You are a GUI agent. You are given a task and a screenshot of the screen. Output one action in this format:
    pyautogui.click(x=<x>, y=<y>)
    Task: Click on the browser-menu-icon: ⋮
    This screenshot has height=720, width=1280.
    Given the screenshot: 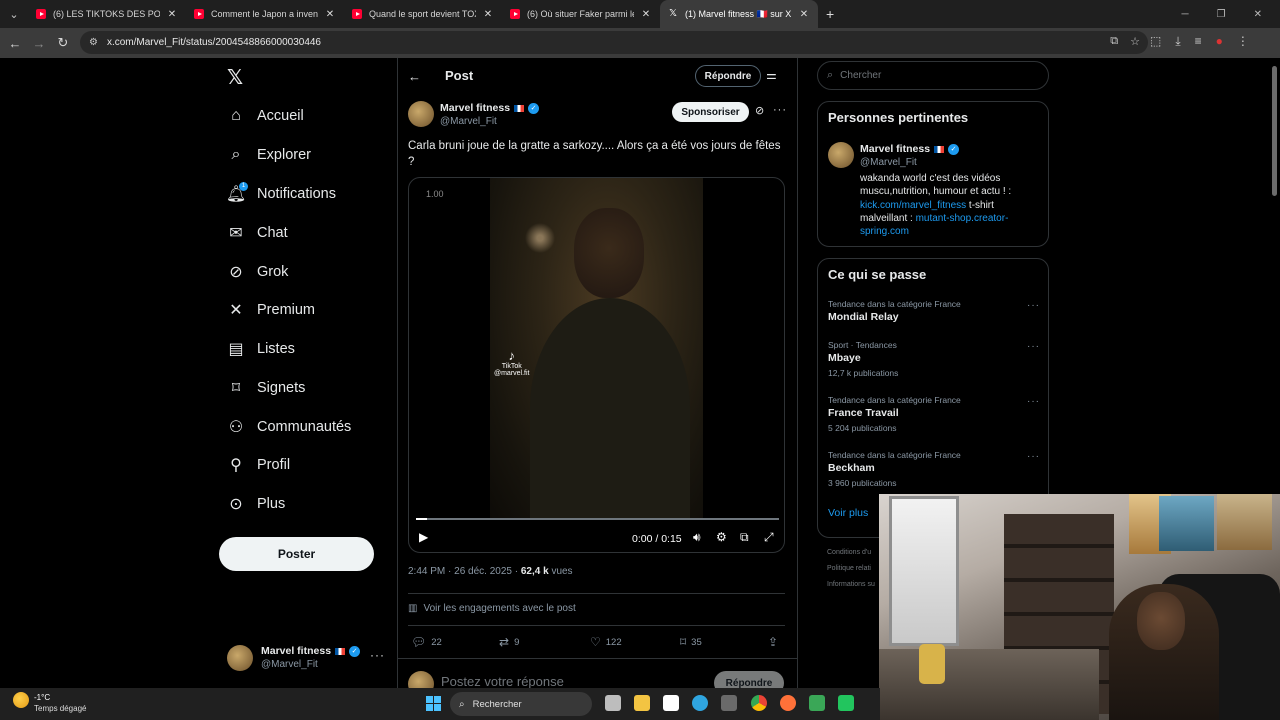 What is the action you would take?
    pyautogui.click(x=1243, y=41)
    